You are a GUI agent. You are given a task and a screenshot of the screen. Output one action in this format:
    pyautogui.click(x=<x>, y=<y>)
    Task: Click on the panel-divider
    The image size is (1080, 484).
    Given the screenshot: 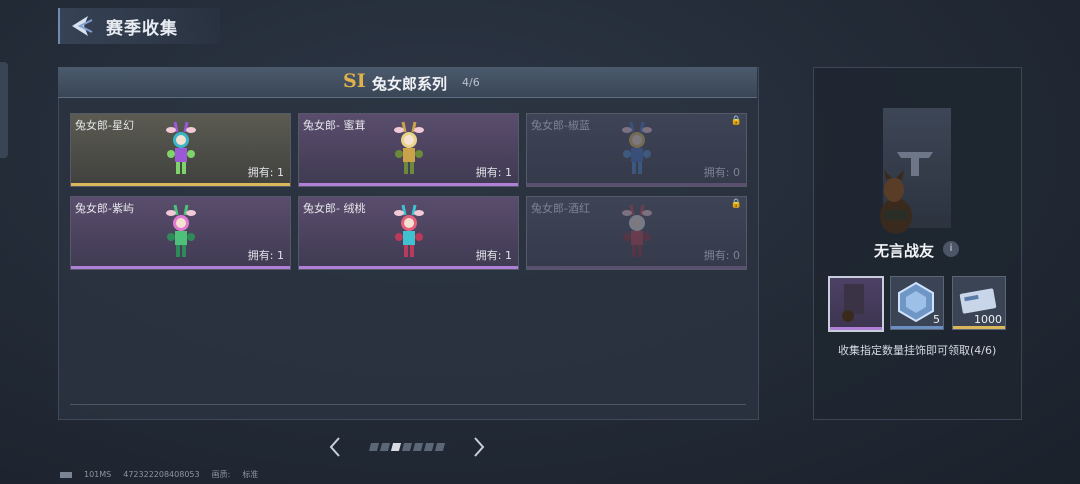 What is the action you would take?
    pyautogui.click(x=408, y=404)
    